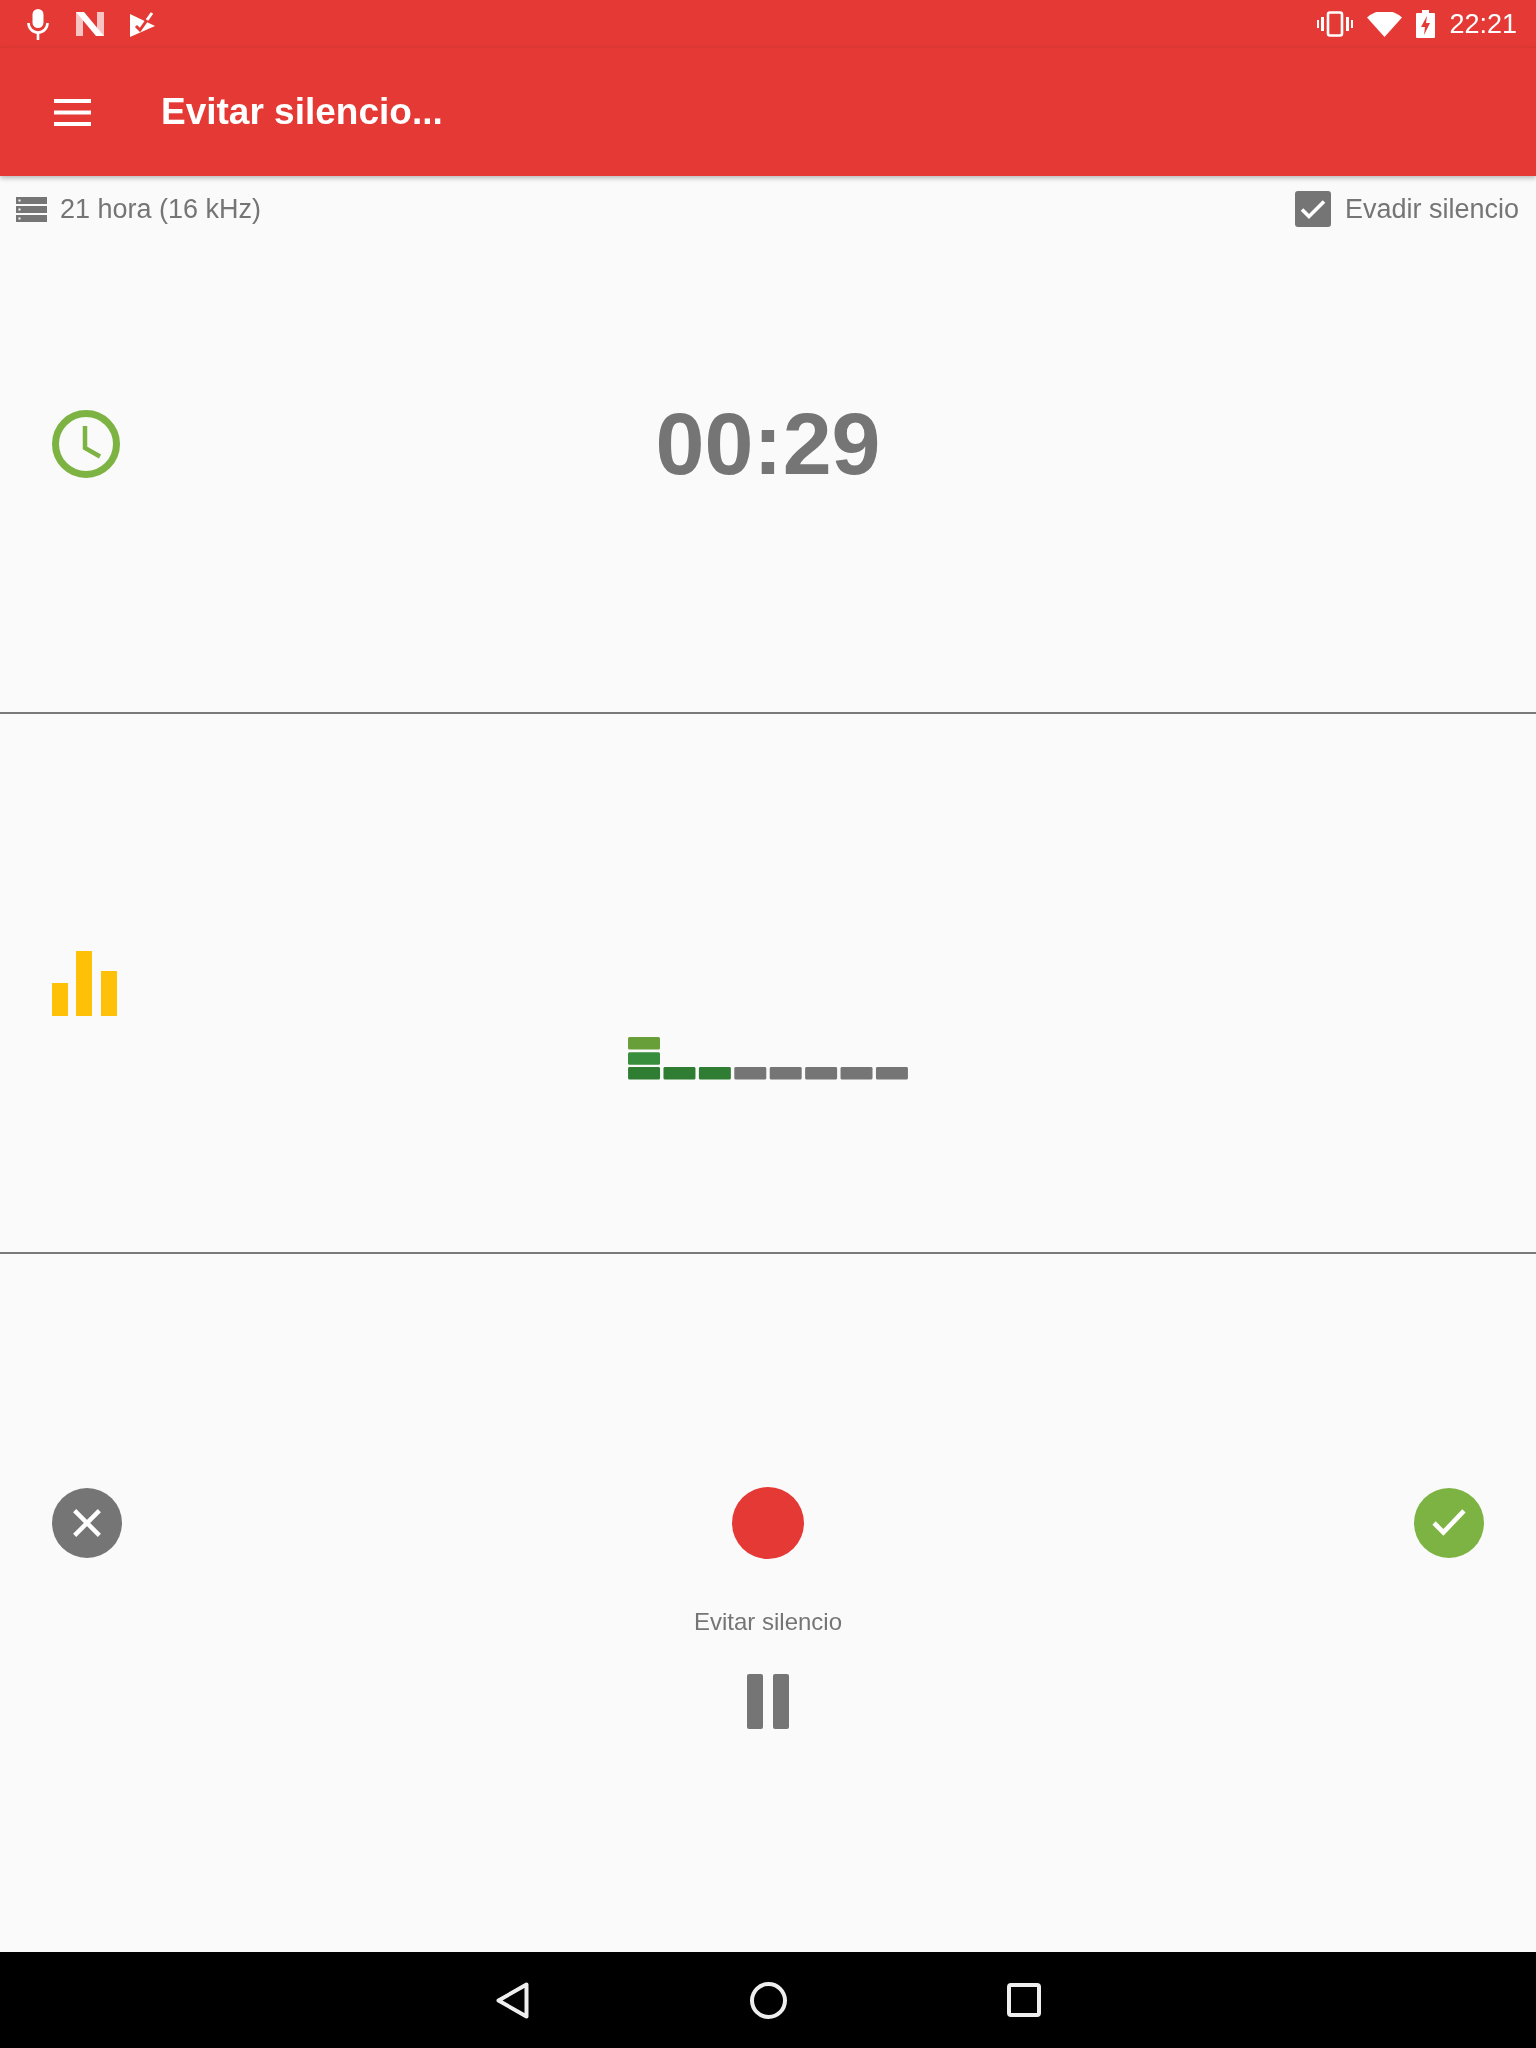  Describe the element at coordinates (38, 24) in the screenshot. I see `microphone-icon` at that location.